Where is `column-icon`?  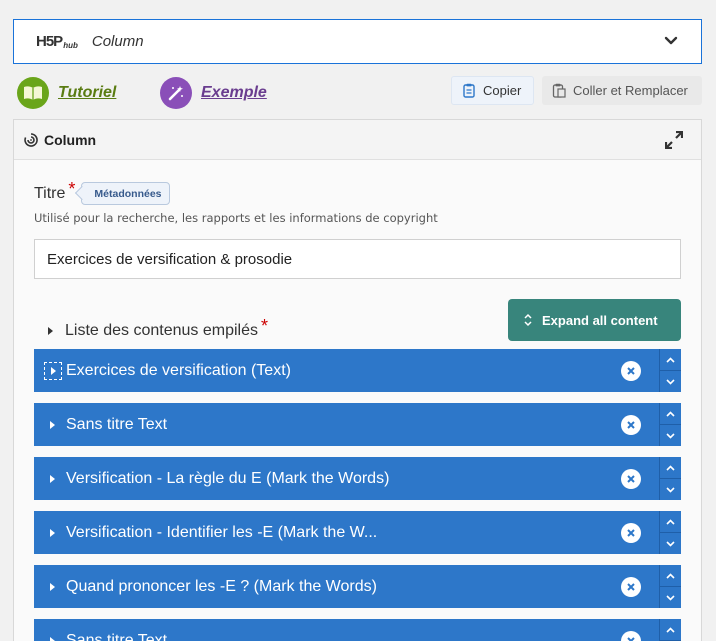 column-icon is located at coordinates (31, 139).